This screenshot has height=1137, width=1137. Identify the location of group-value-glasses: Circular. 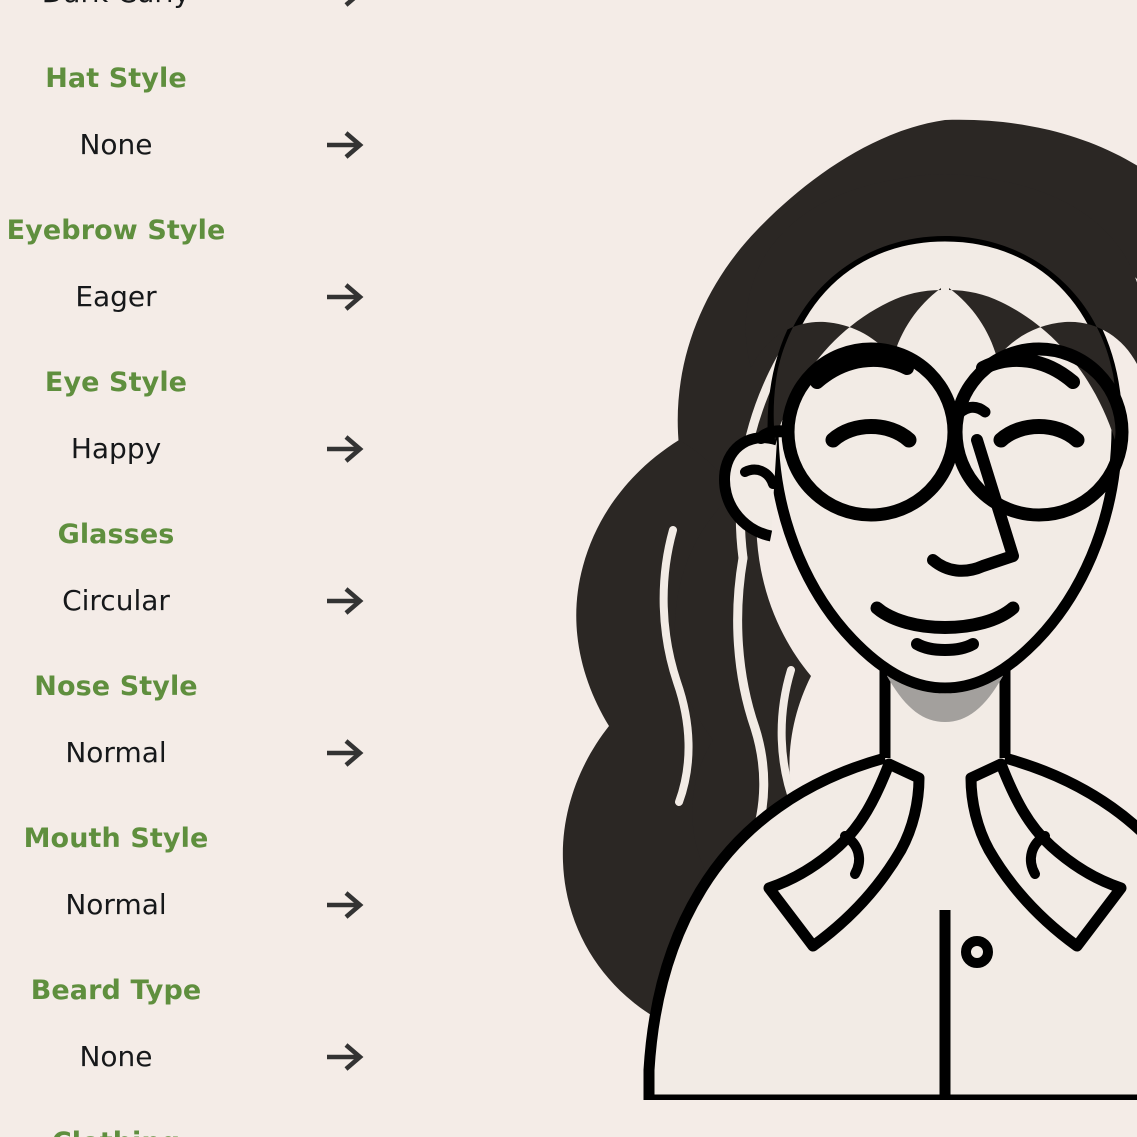
(116, 600).